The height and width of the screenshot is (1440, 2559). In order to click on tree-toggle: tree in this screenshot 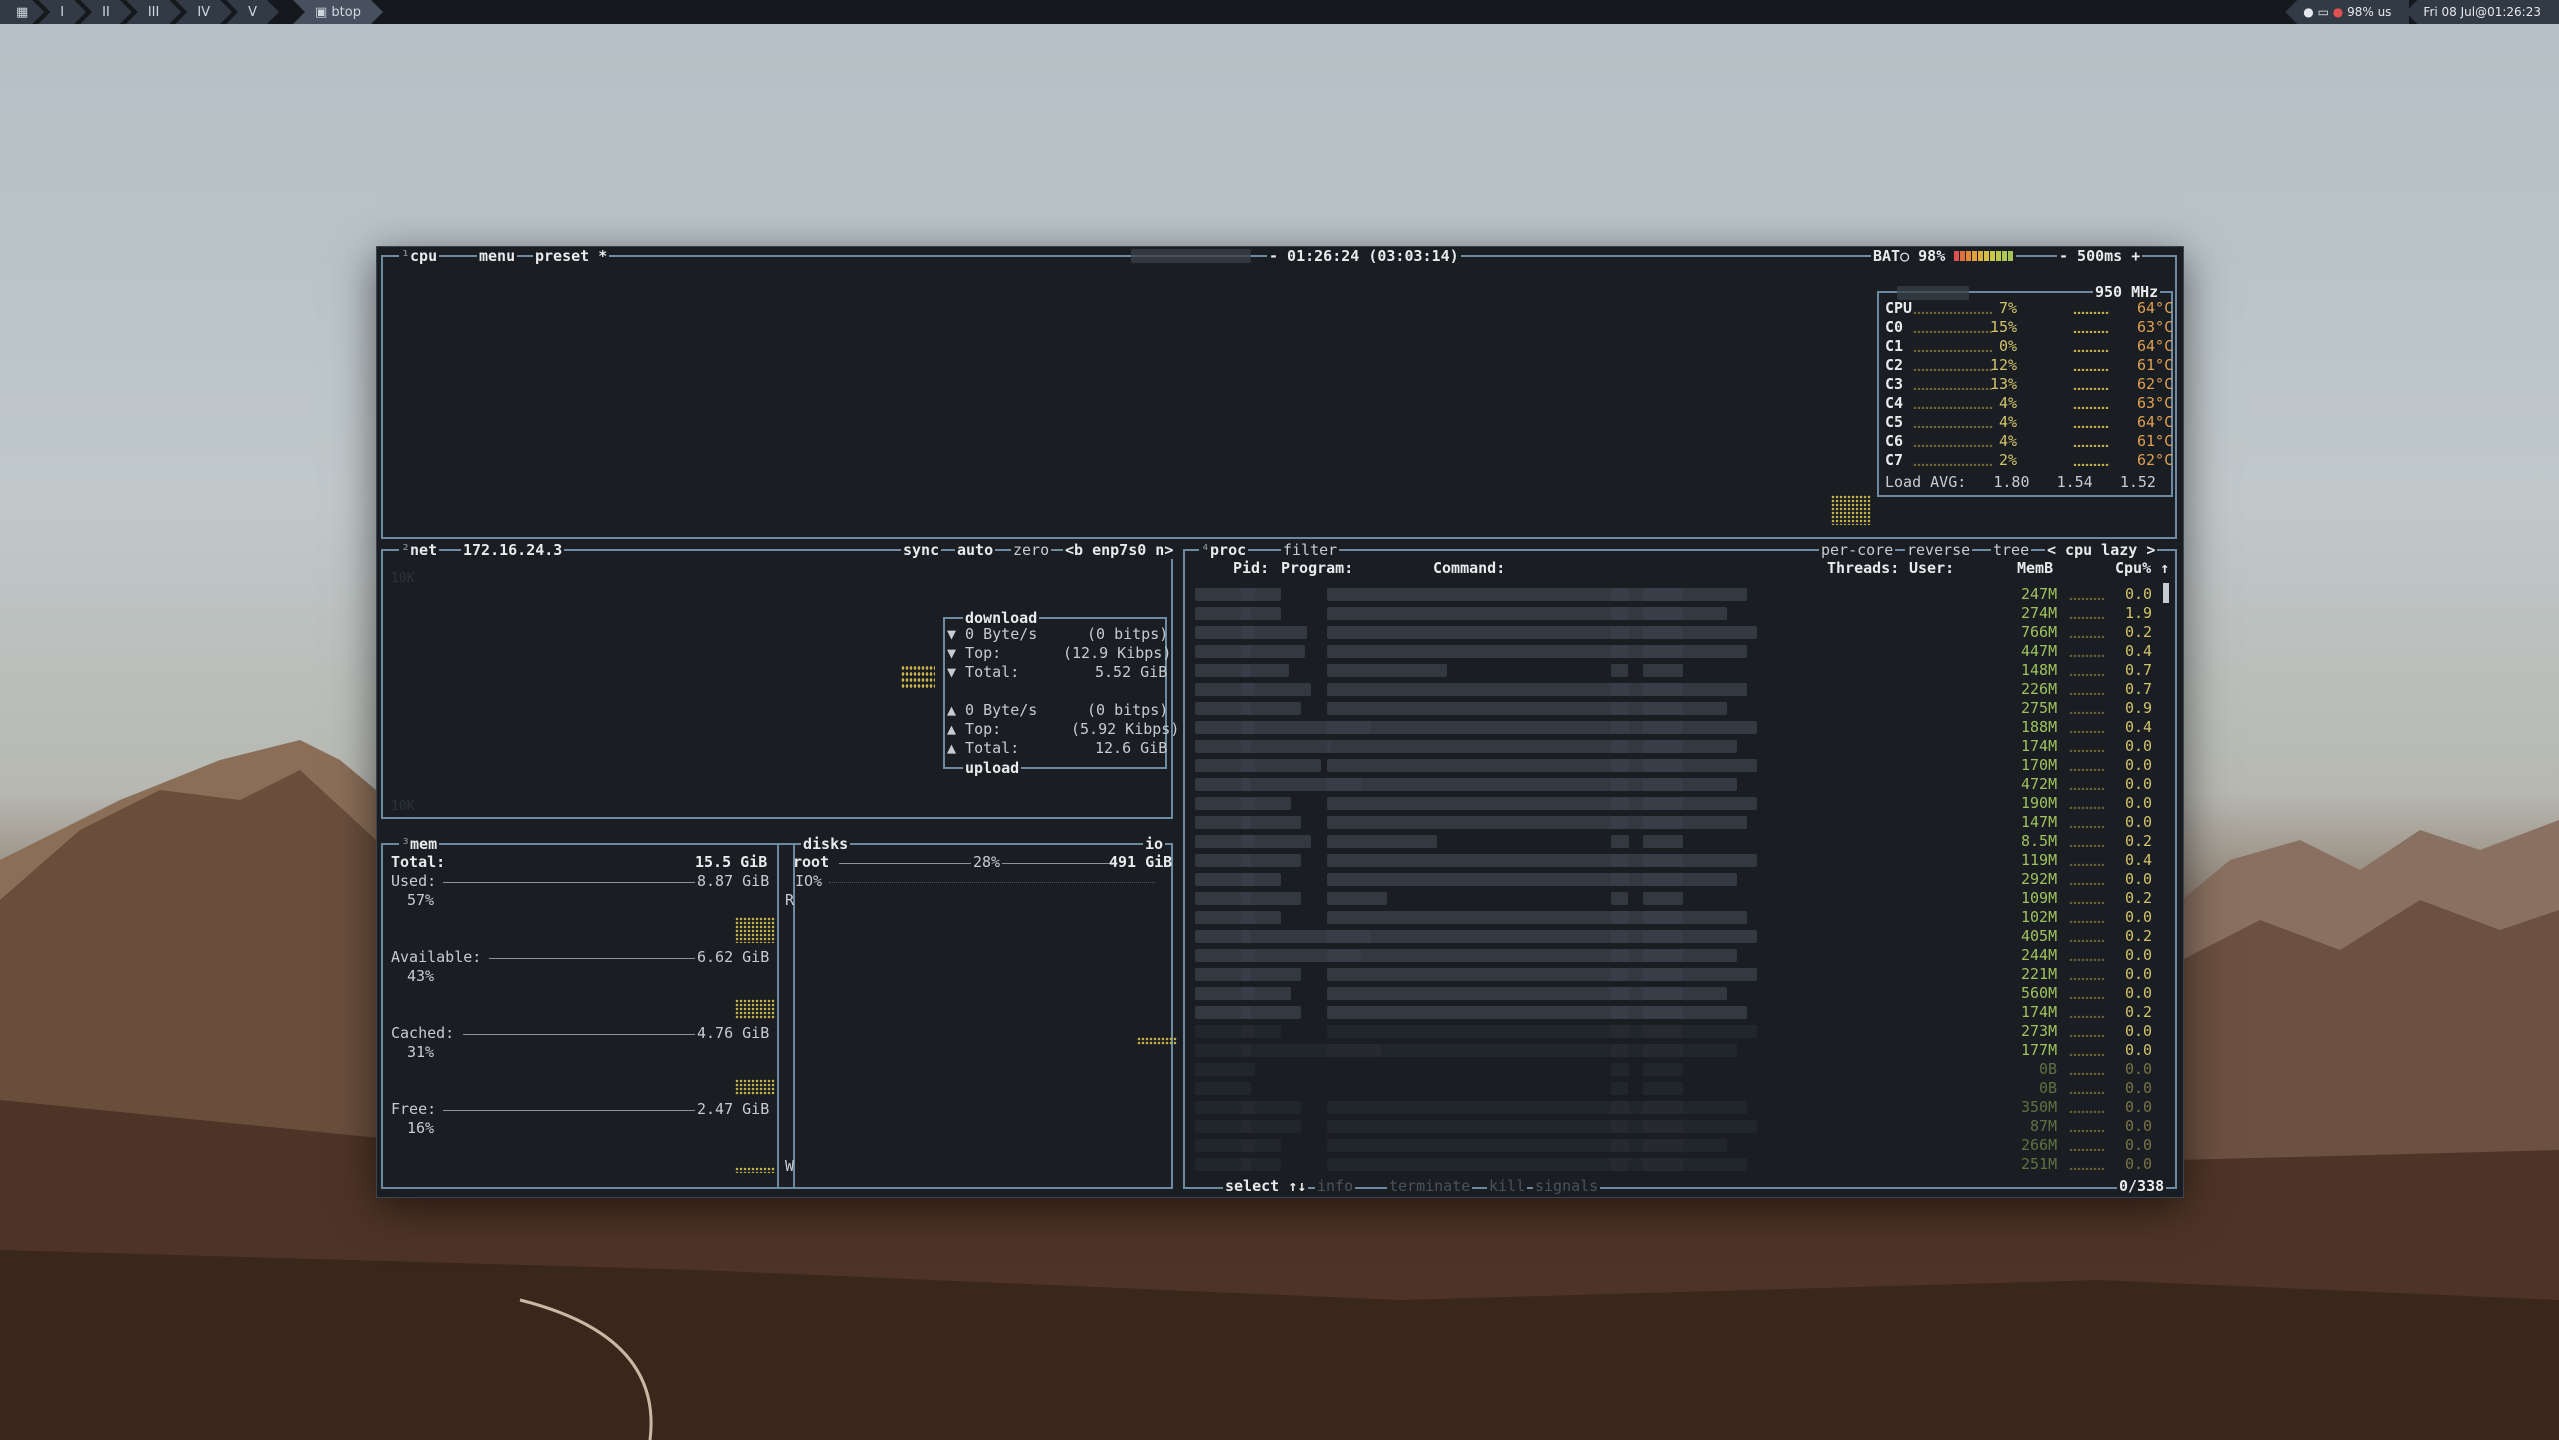, I will do `click(2011, 550)`.